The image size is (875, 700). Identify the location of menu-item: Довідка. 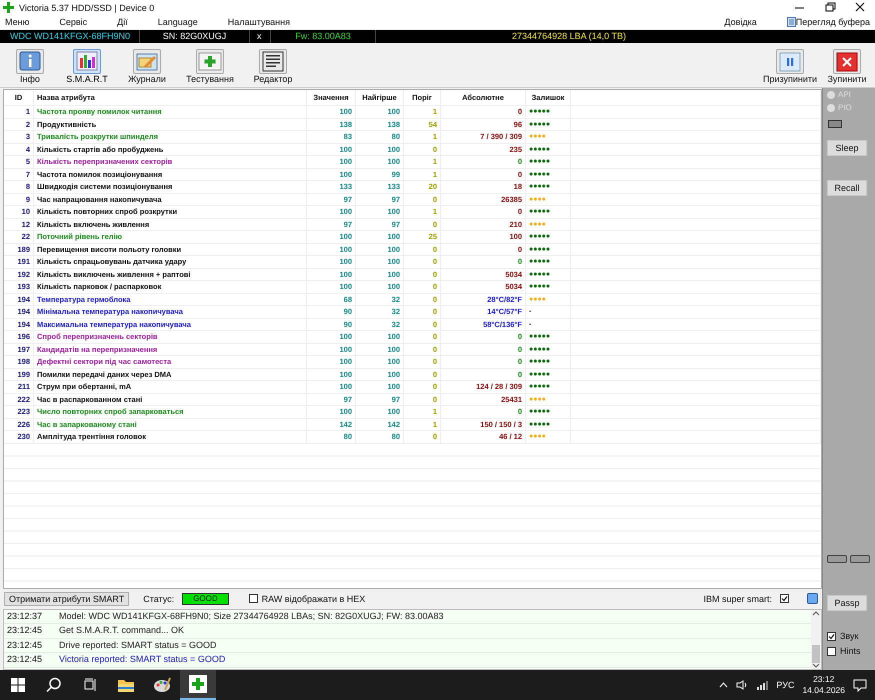
(740, 22).